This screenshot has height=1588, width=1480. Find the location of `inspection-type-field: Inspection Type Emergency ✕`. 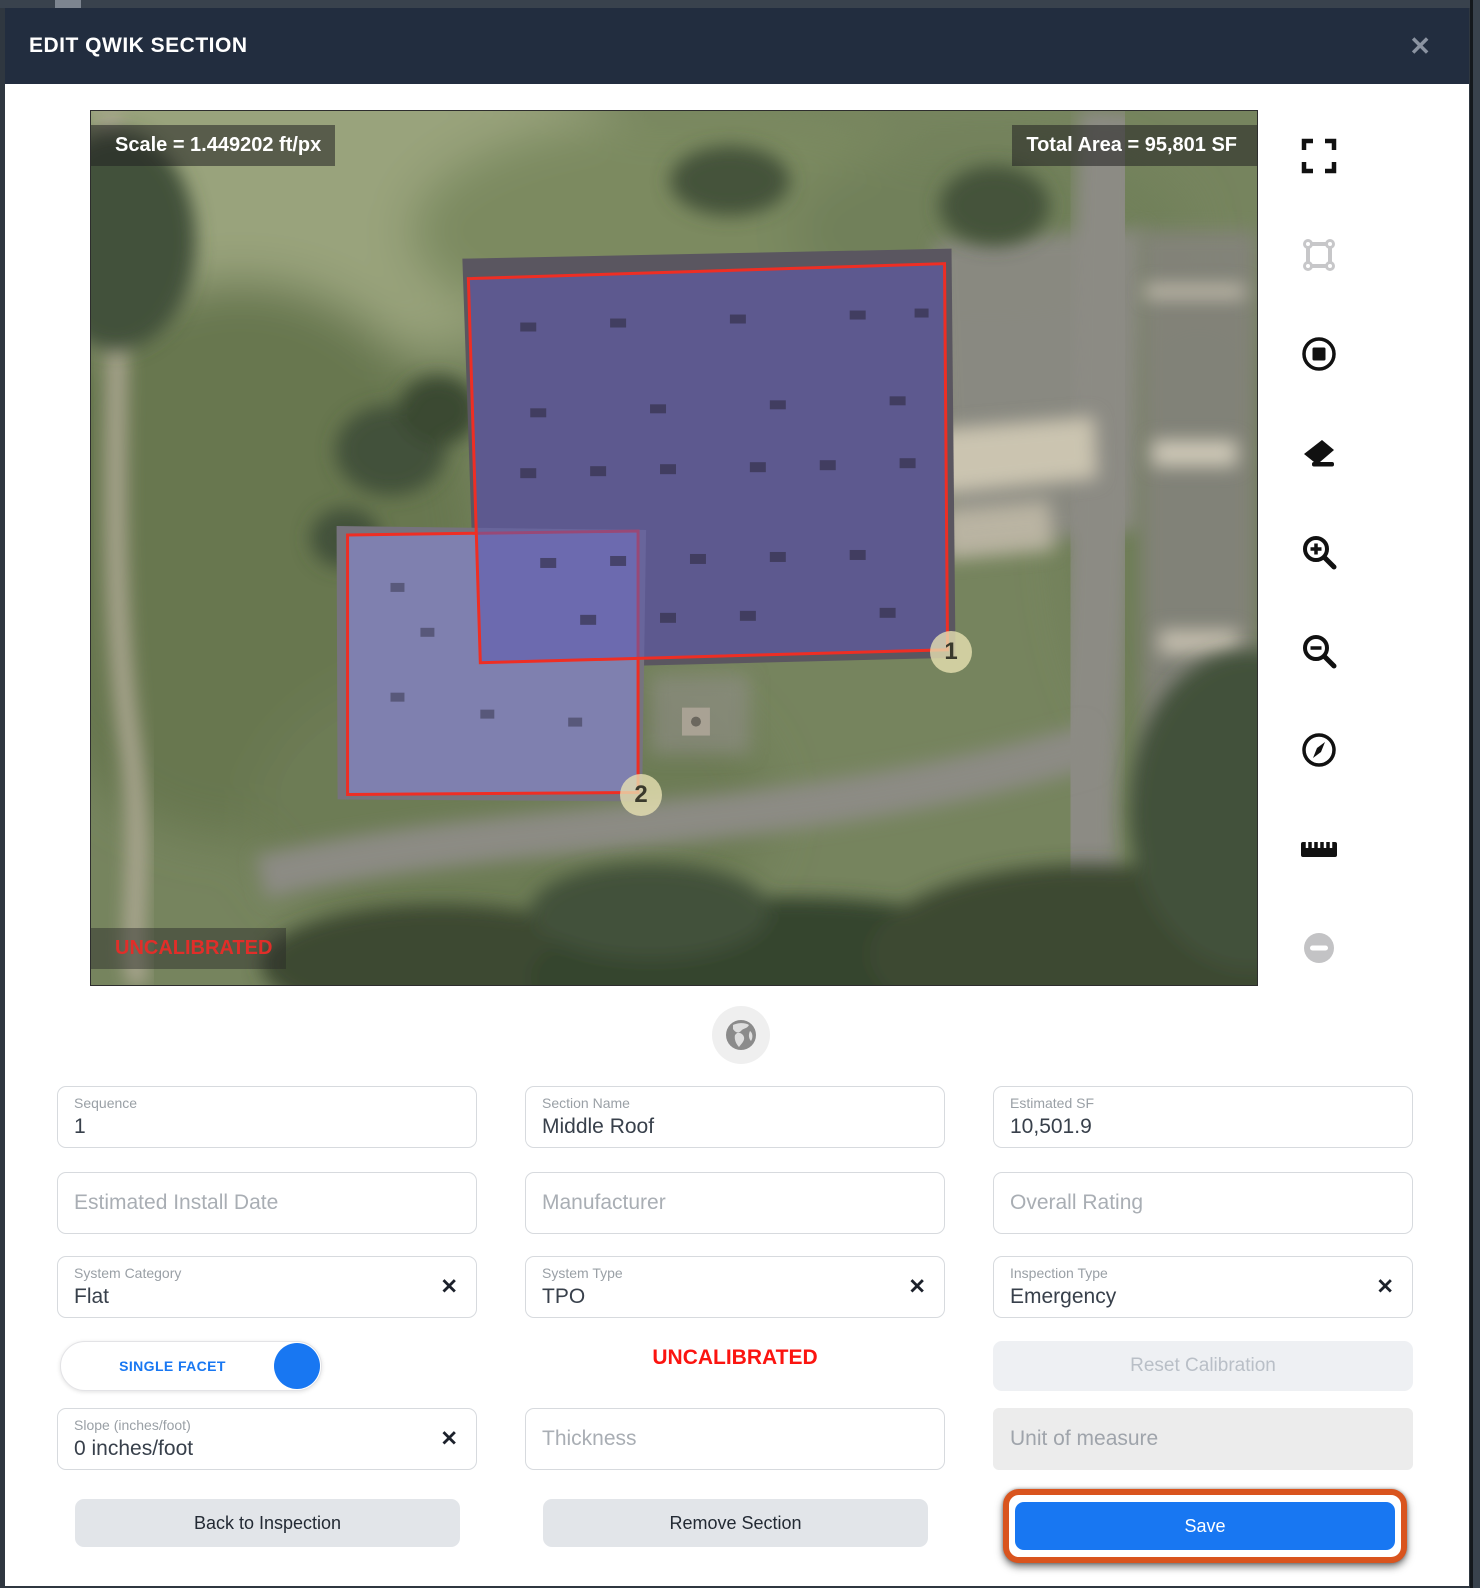

inspection-type-field: Inspection Type Emergency ✕ is located at coordinates (1203, 1287).